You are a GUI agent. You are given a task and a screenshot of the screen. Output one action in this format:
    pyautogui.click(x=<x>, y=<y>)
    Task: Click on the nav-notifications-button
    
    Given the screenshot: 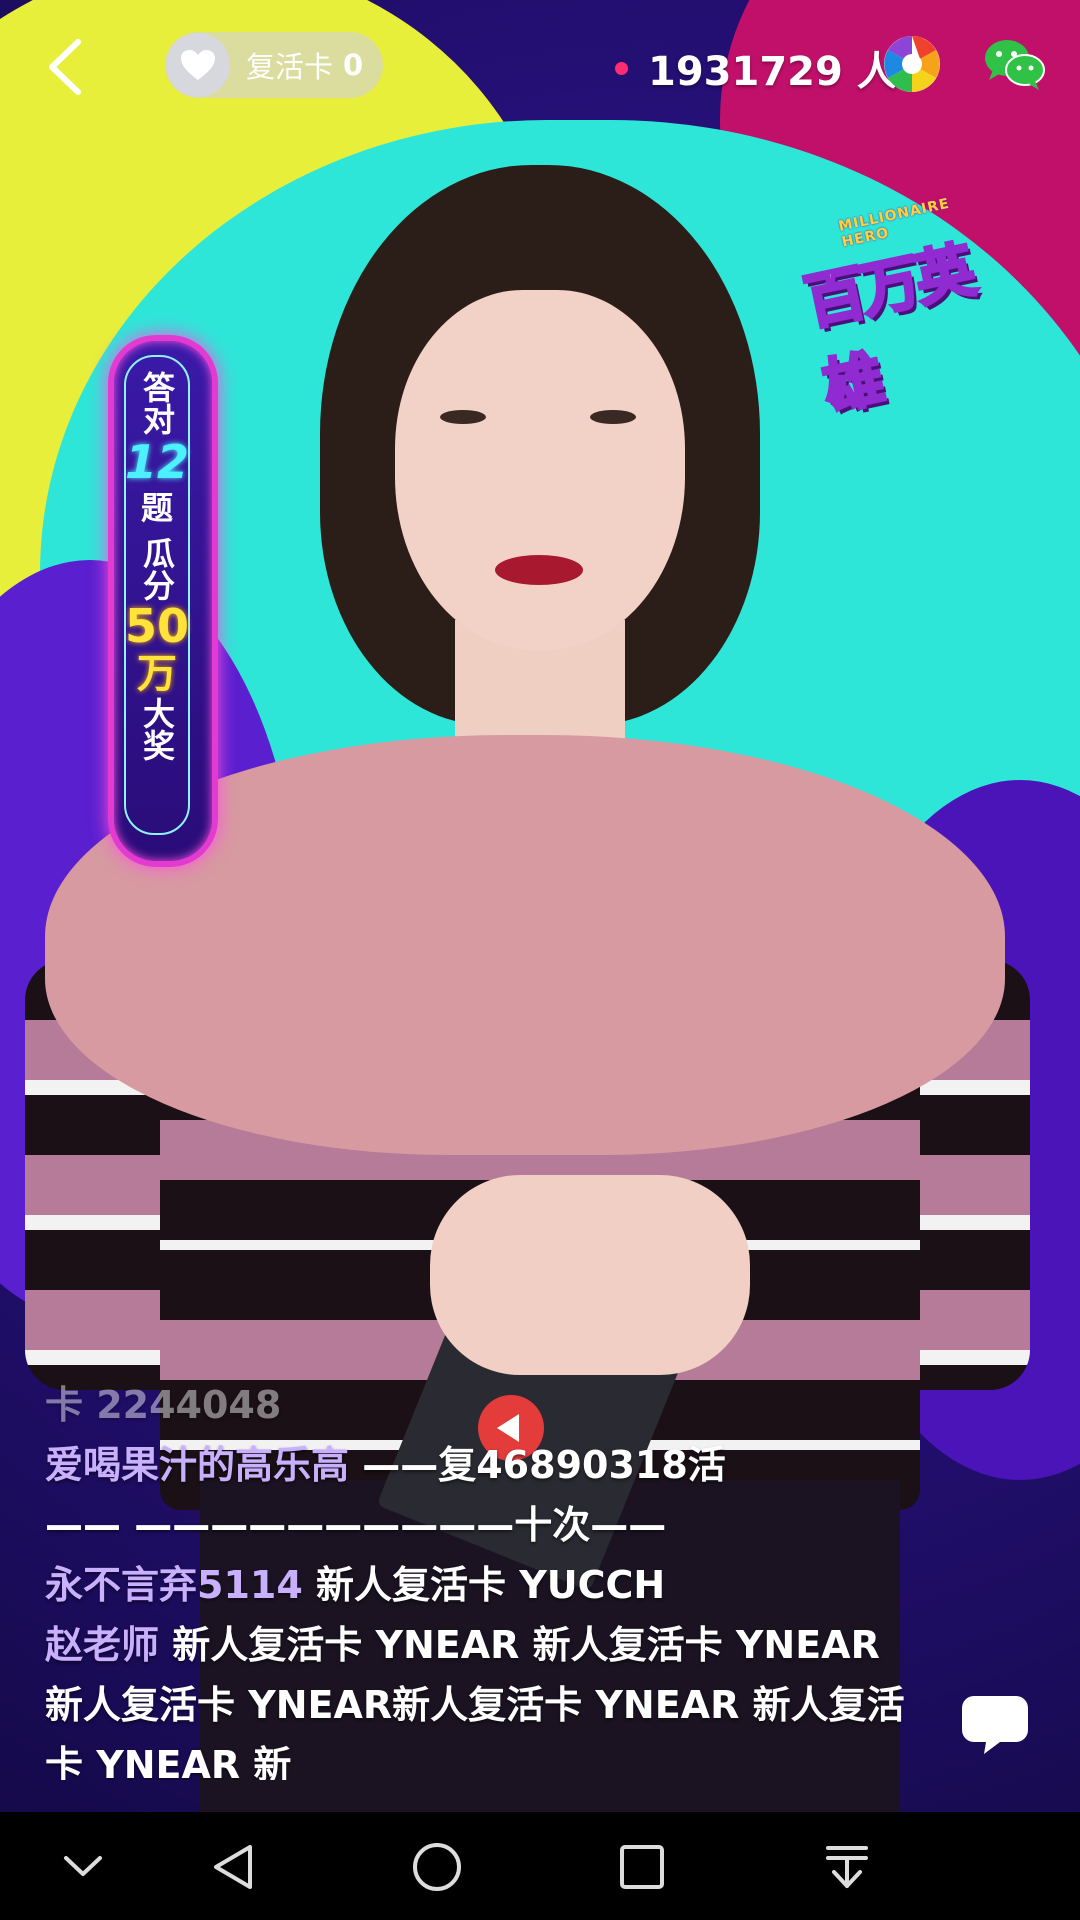 What is the action you would take?
    pyautogui.click(x=847, y=1867)
    